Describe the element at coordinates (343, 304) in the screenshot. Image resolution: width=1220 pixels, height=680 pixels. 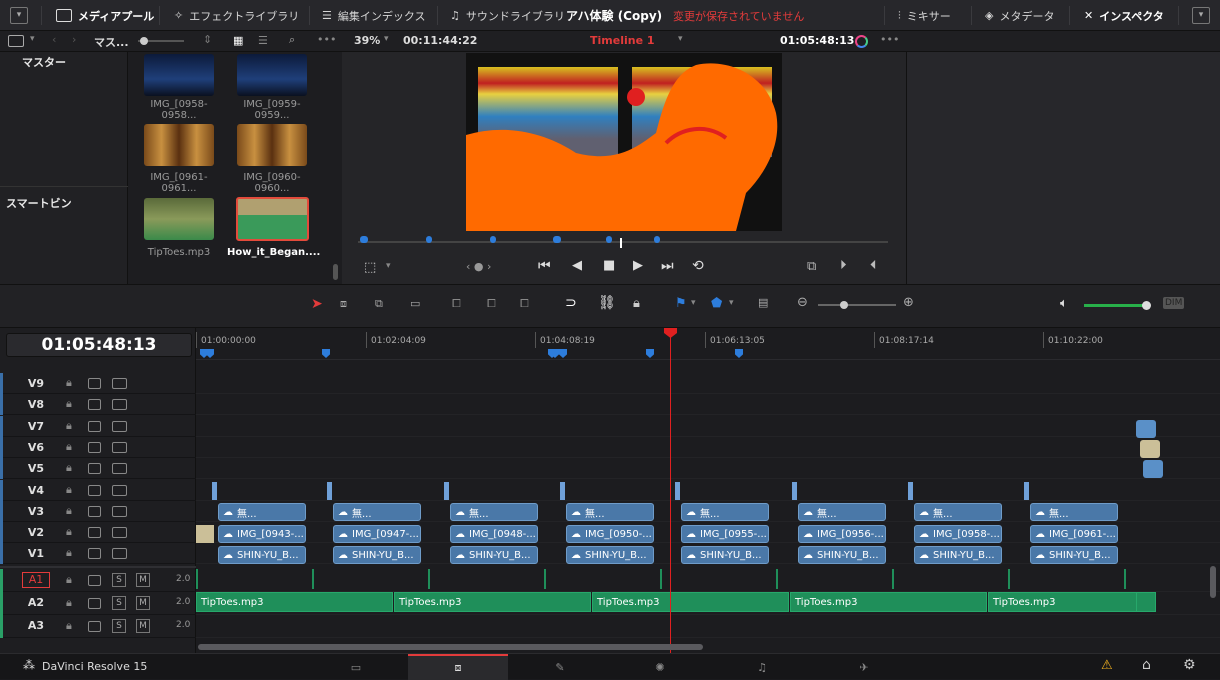
I see `trim-tool-icon: ⧈` at that location.